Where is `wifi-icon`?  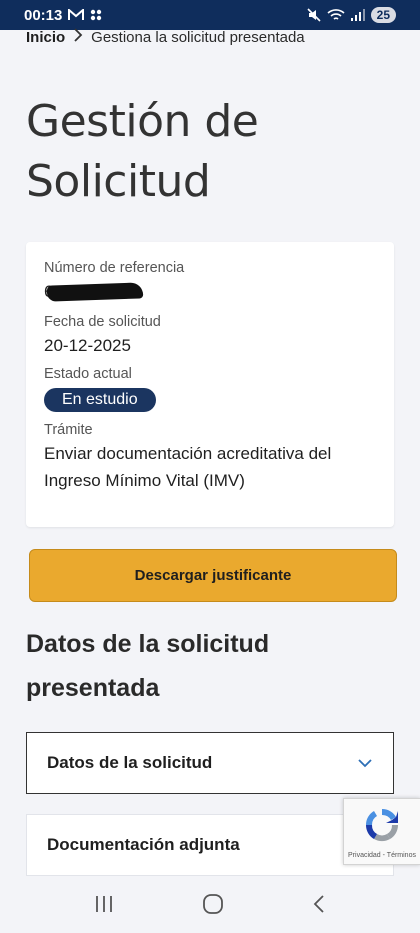
wifi-icon is located at coordinates (336, 15).